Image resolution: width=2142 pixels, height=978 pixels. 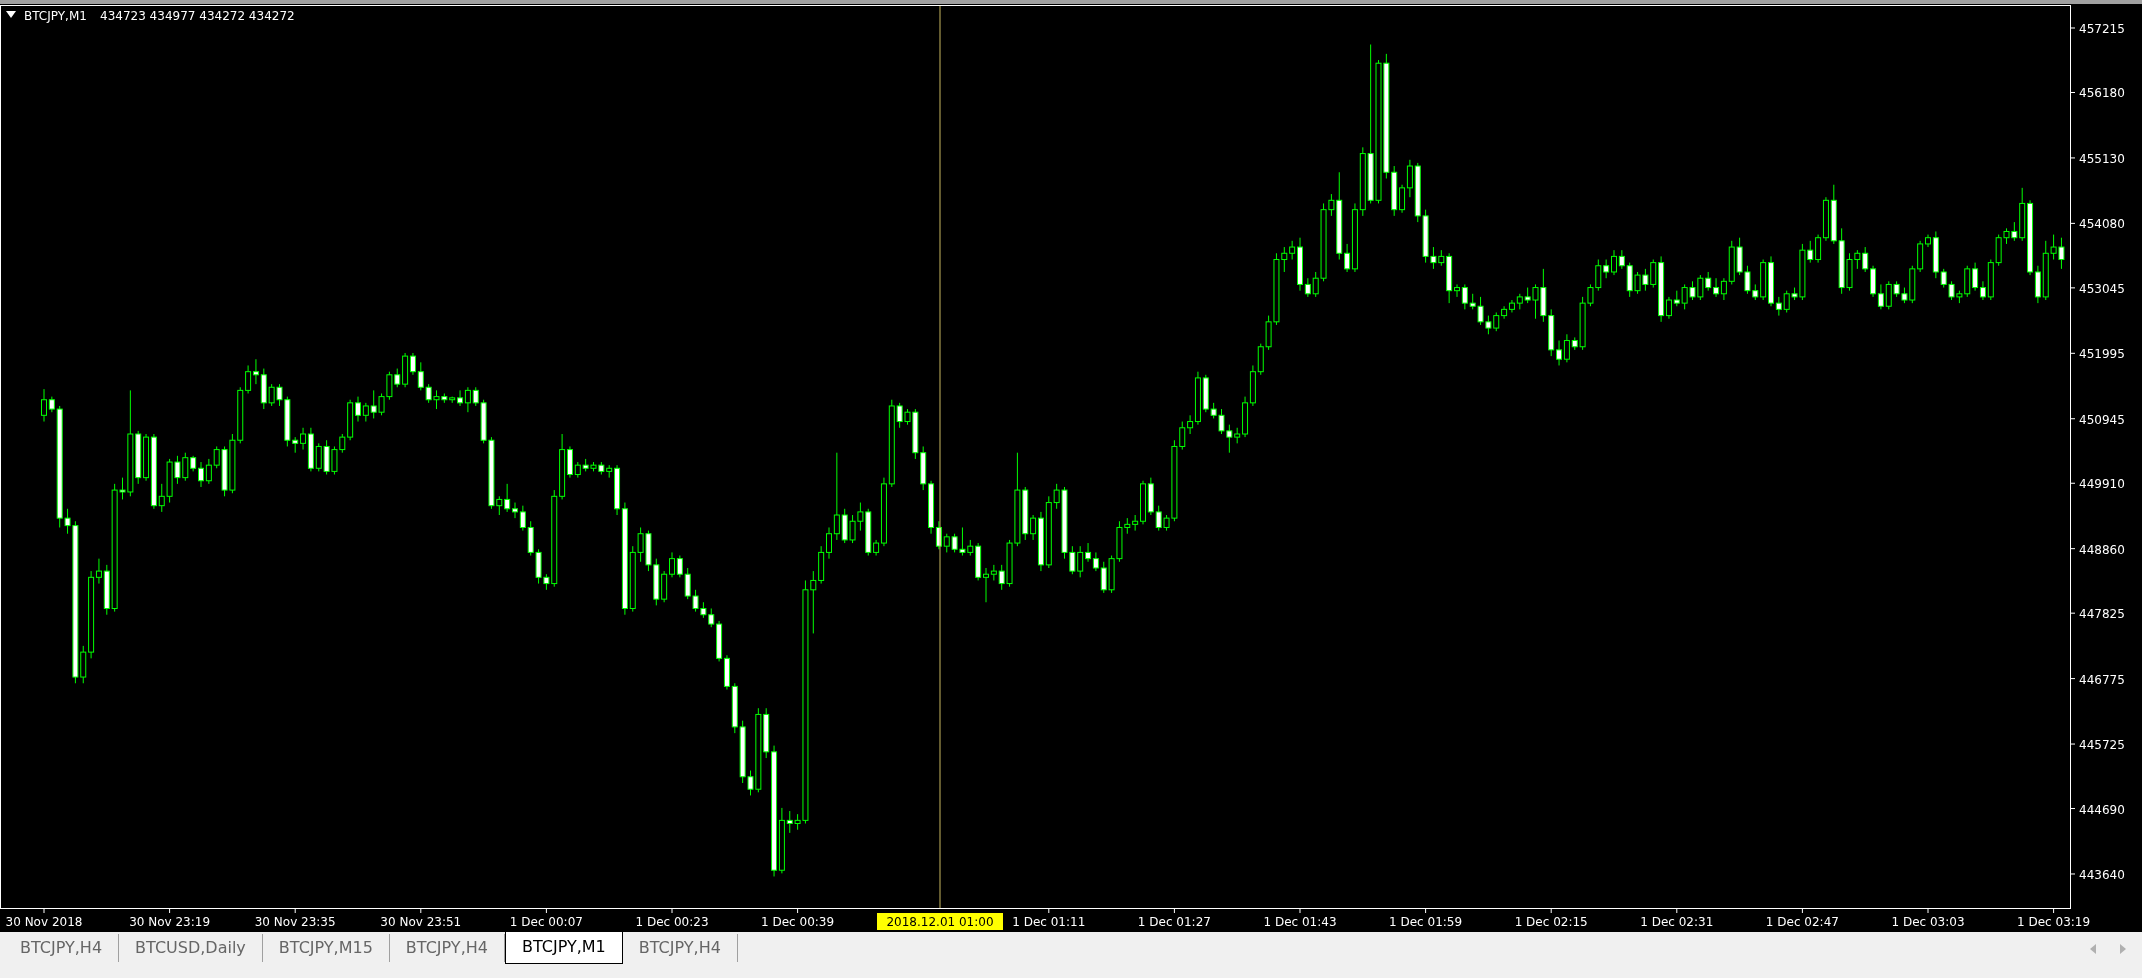 What do you see at coordinates (295, 922) in the screenshot?
I see `time-axis-label: 30 Nov 23:35` at bounding box center [295, 922].